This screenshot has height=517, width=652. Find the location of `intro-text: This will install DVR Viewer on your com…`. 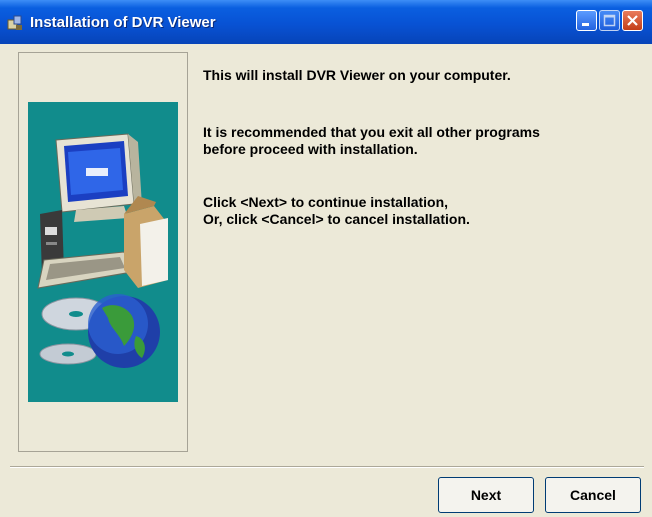

intro-text: This will install DVR Viewer on your com… is located at coordinates (357, 75).